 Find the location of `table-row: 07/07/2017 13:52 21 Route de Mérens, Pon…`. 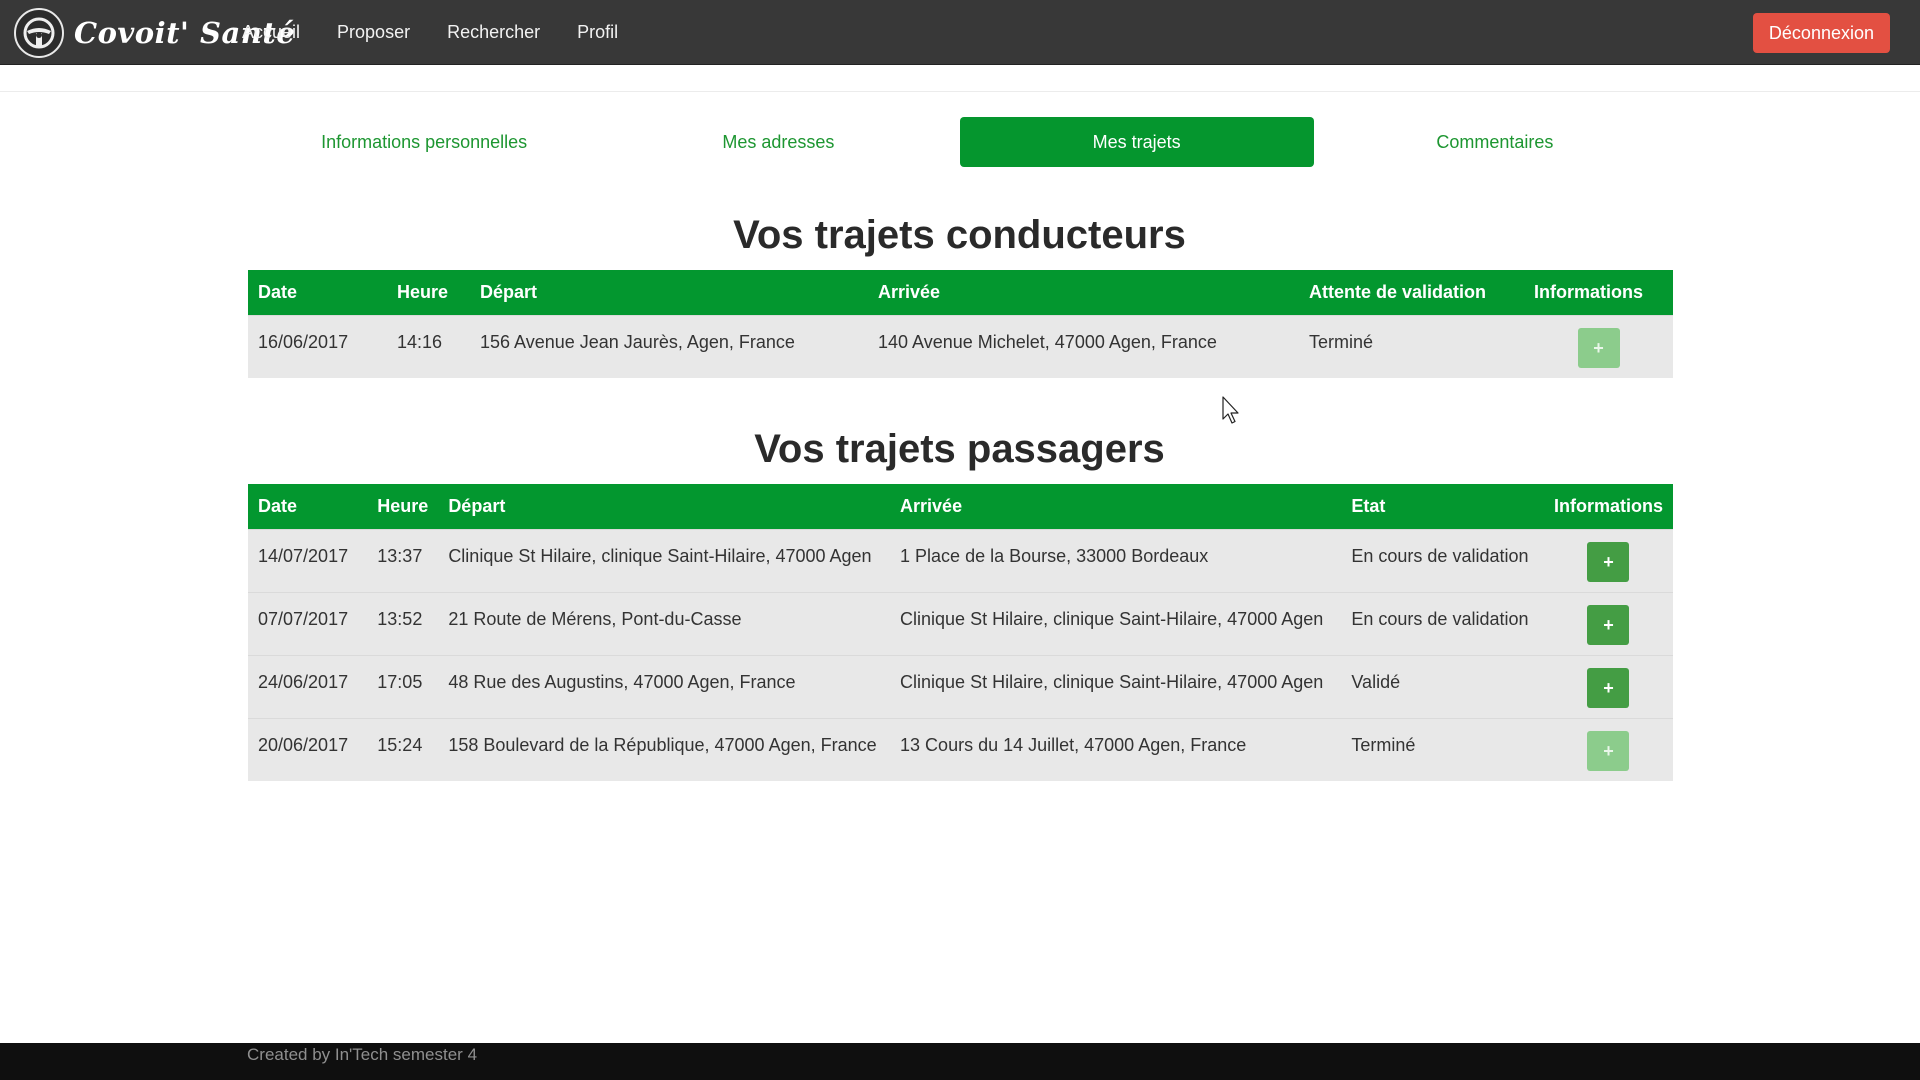

table-row: 07/07/2017 13:52 21 Route de Mérens, Pon… is located at coordinates (960, 623).